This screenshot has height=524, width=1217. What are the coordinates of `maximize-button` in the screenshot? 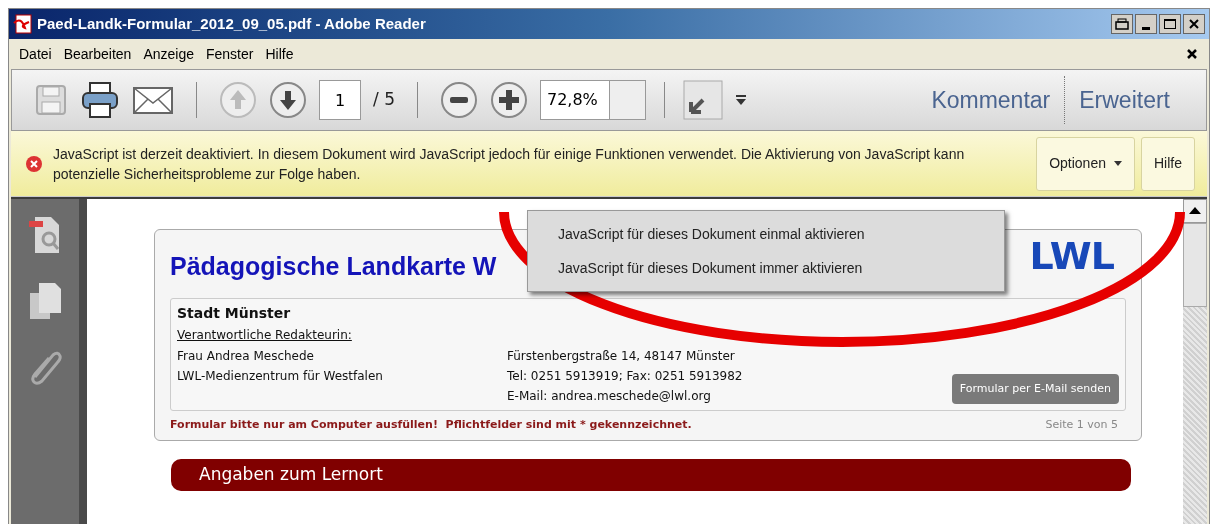 It's located at (1170, 24).